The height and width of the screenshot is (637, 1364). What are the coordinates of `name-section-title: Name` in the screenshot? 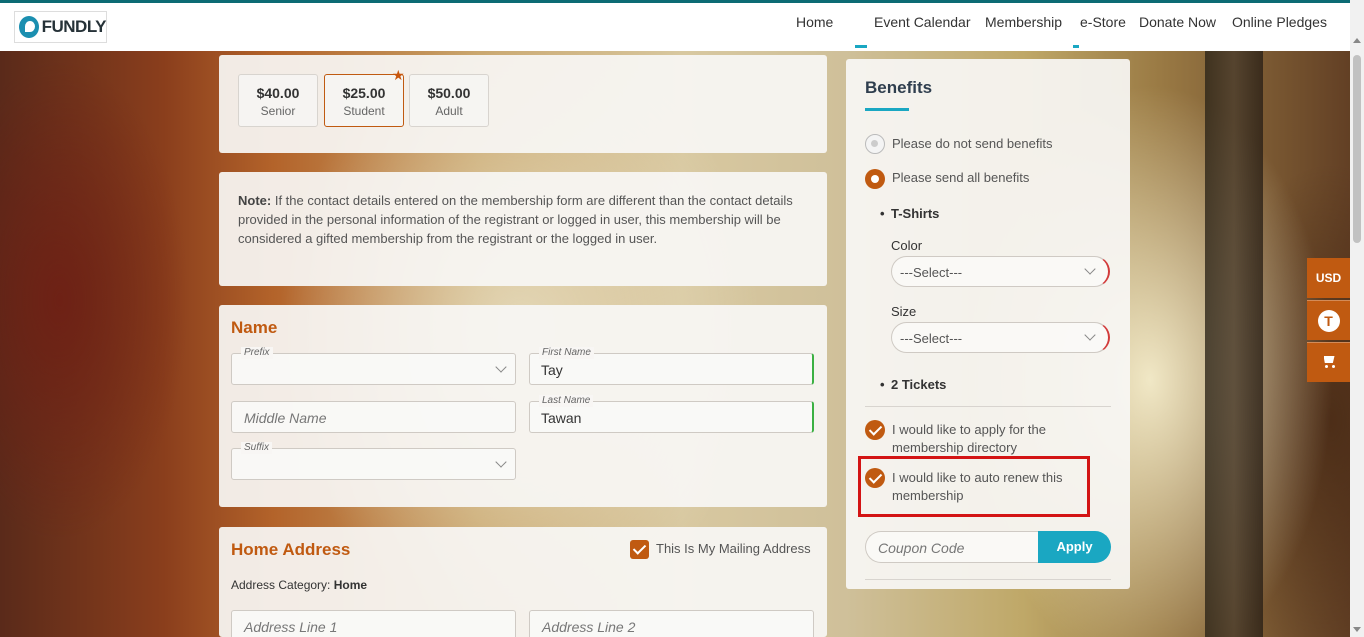 It's located at (254, 327).